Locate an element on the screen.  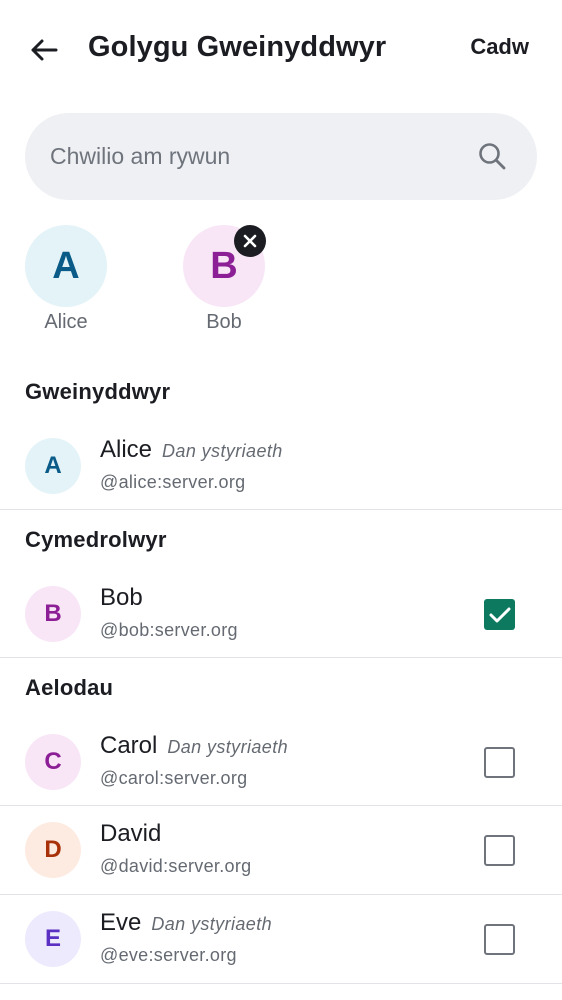
member-name-text: Eve is located at coordinates (121, 922).